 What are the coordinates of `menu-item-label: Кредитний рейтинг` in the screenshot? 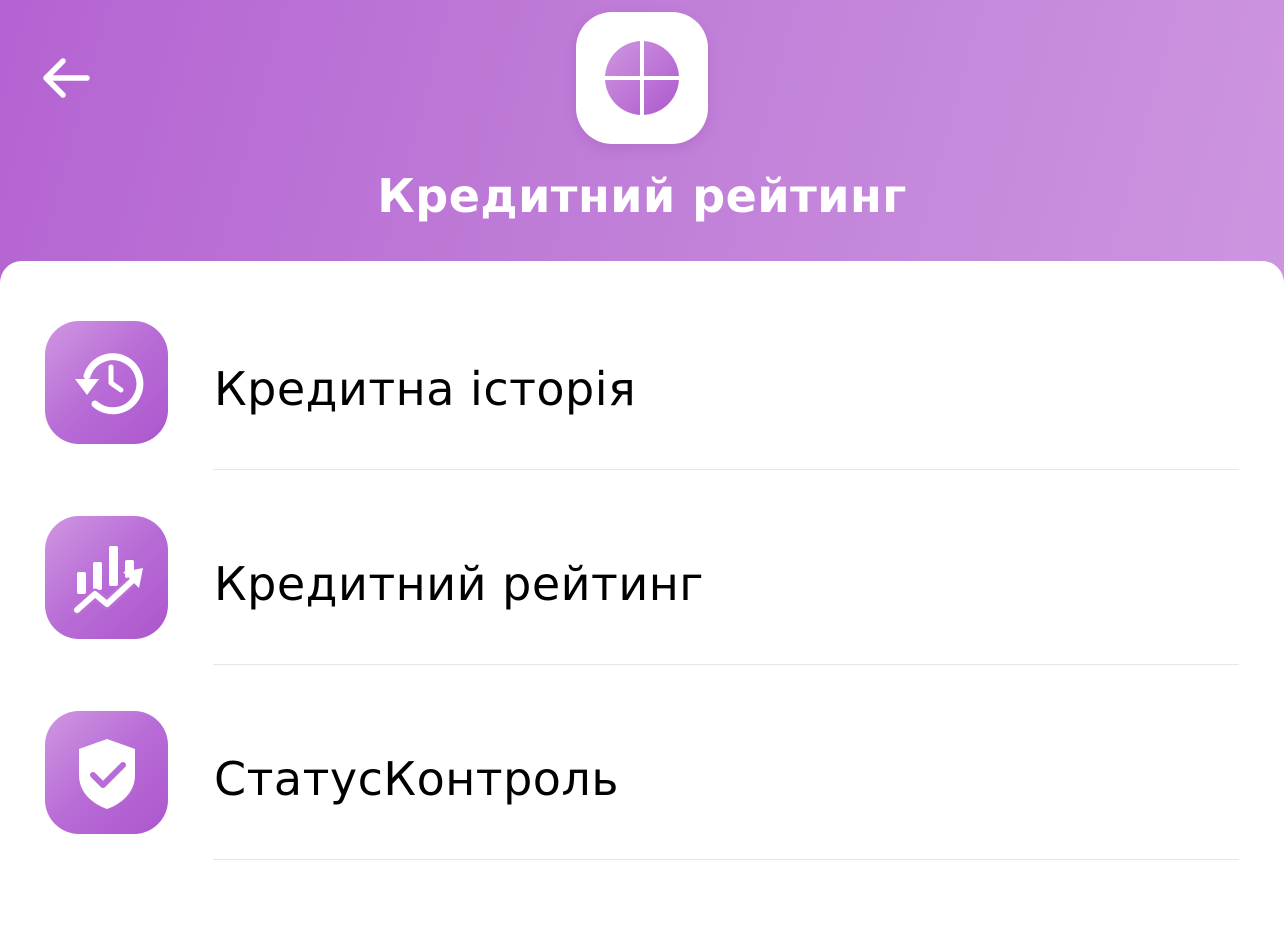 It's located at (459, 584).